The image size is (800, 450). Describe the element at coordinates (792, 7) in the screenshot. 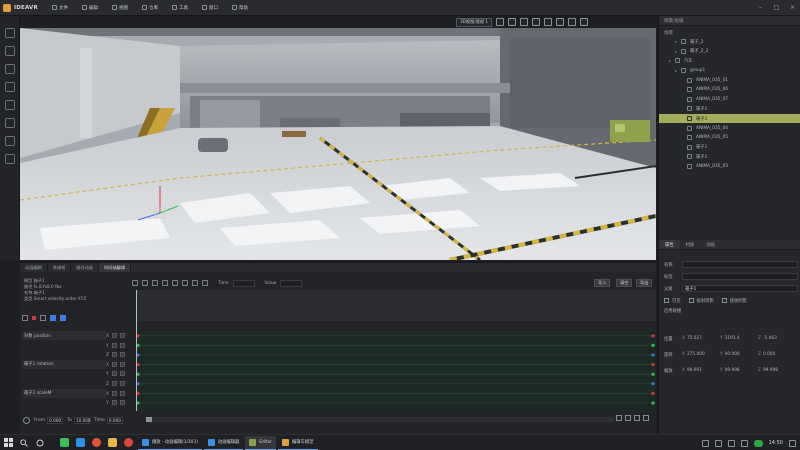

I see `close-icon: ×` at that location.